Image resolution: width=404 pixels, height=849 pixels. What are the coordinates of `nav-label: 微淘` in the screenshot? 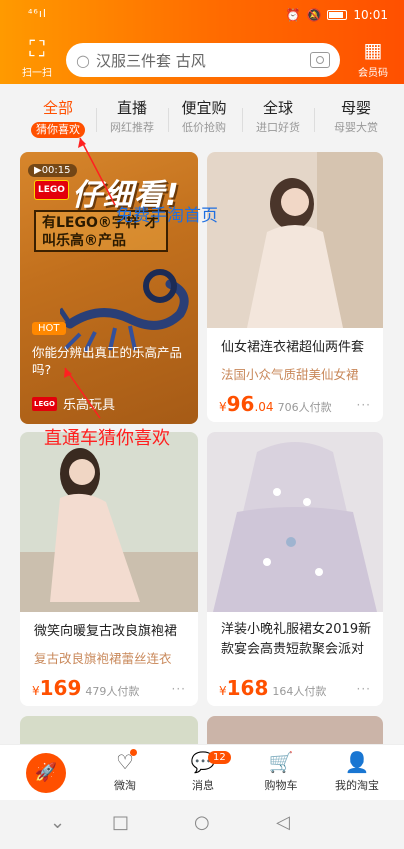 It's located at (125, 785).